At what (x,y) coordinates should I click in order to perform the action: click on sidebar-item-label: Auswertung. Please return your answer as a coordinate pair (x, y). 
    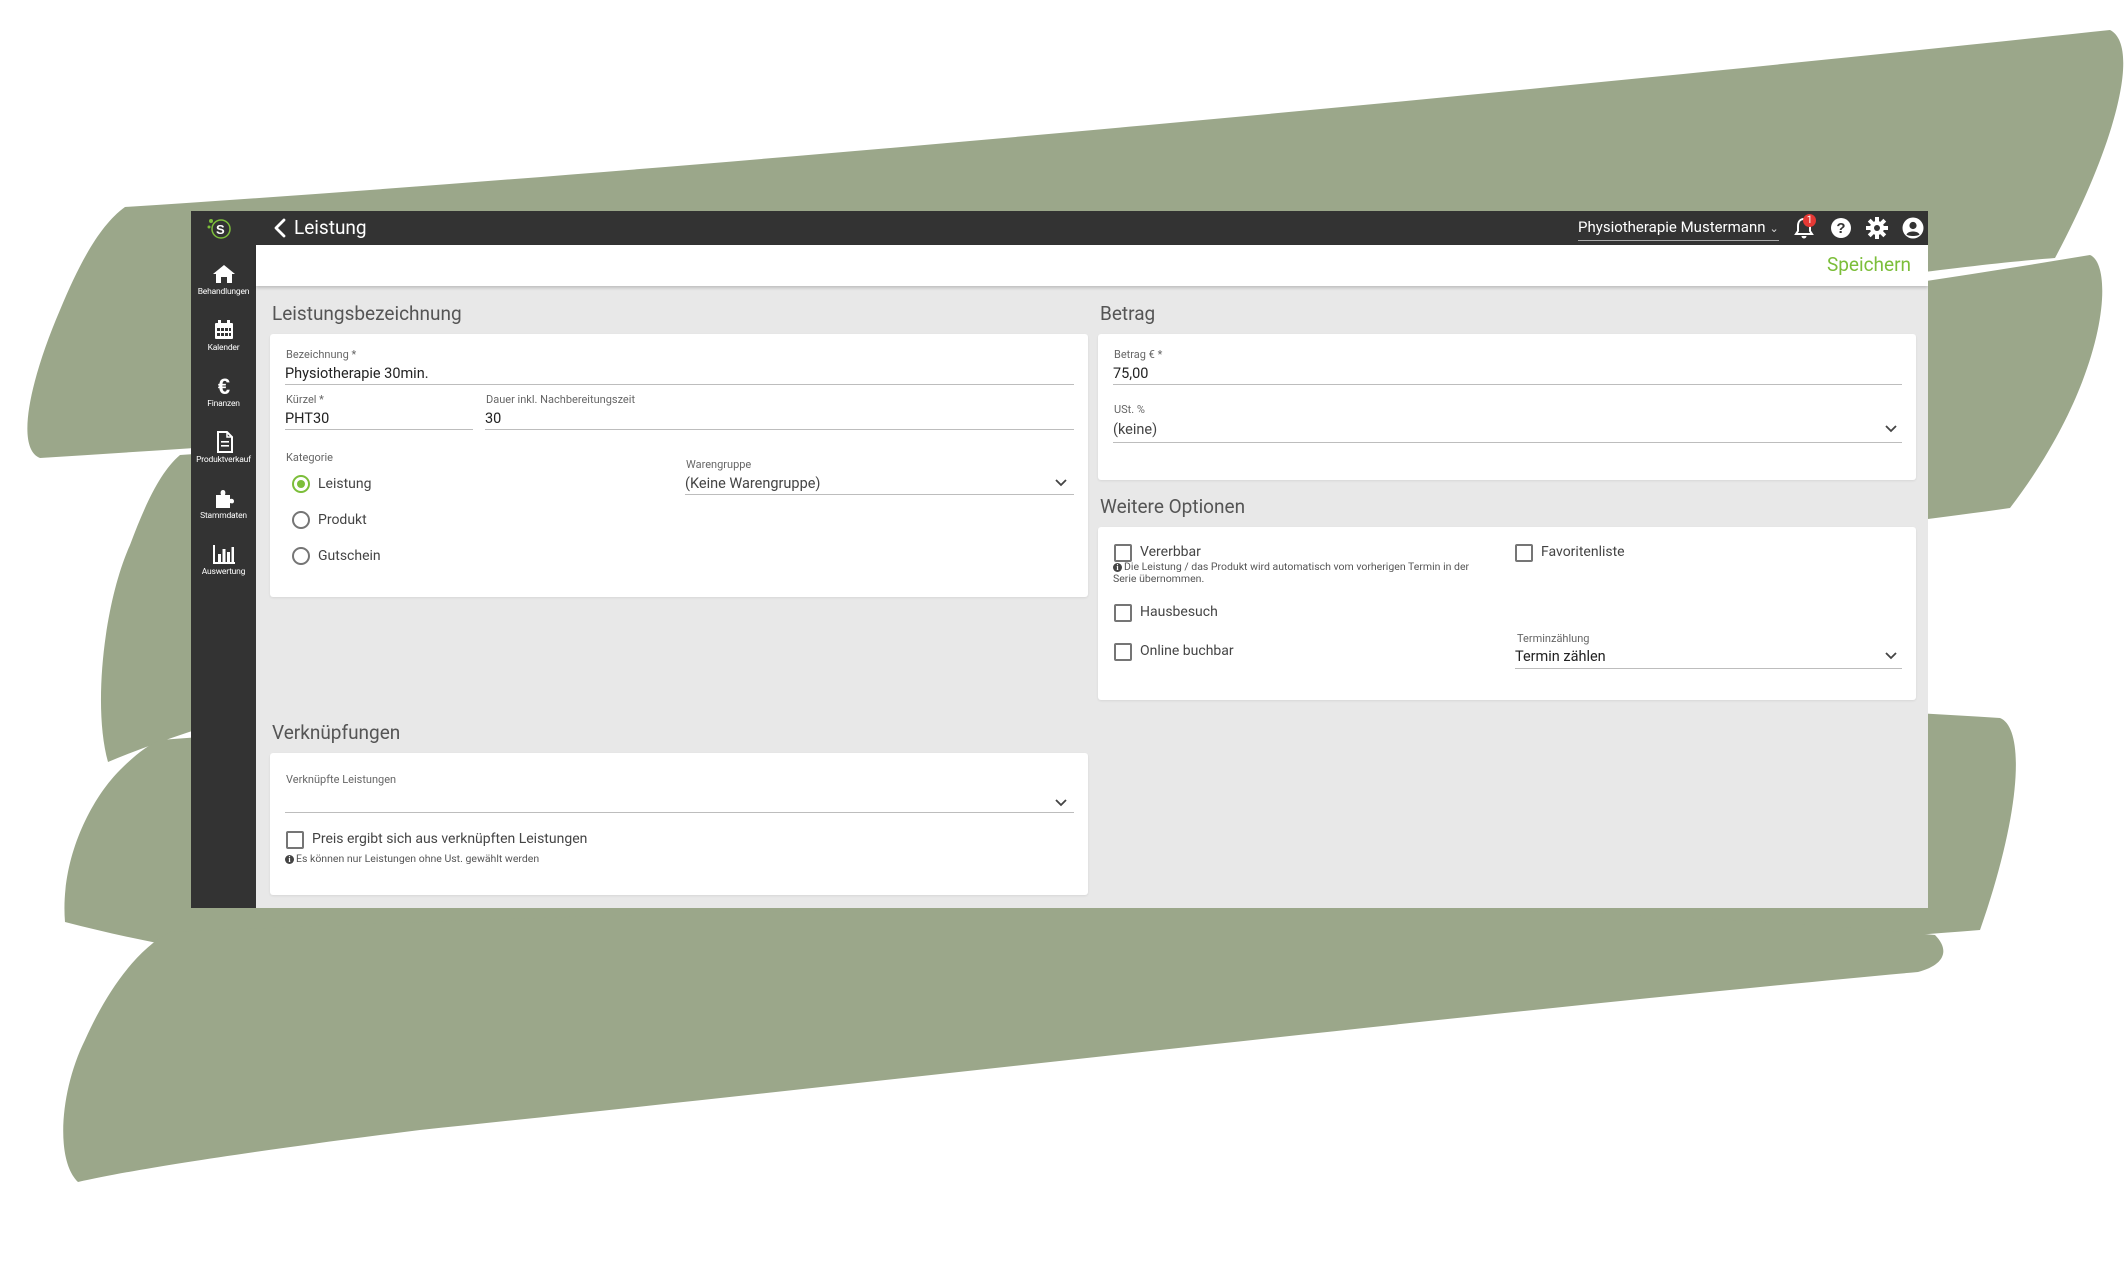
    Looking at the image, I should click on (223, 572).